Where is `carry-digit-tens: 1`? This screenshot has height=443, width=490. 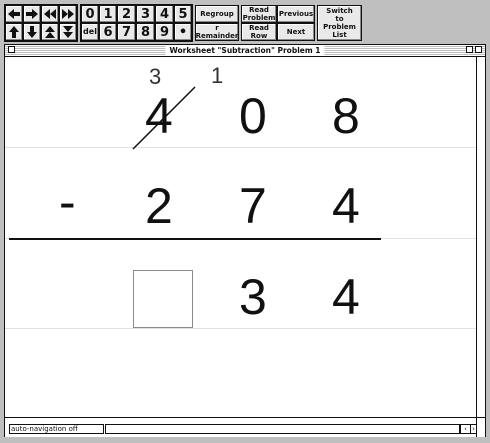 carry-digit-tens: 1 is located at coordinates (217, 75).